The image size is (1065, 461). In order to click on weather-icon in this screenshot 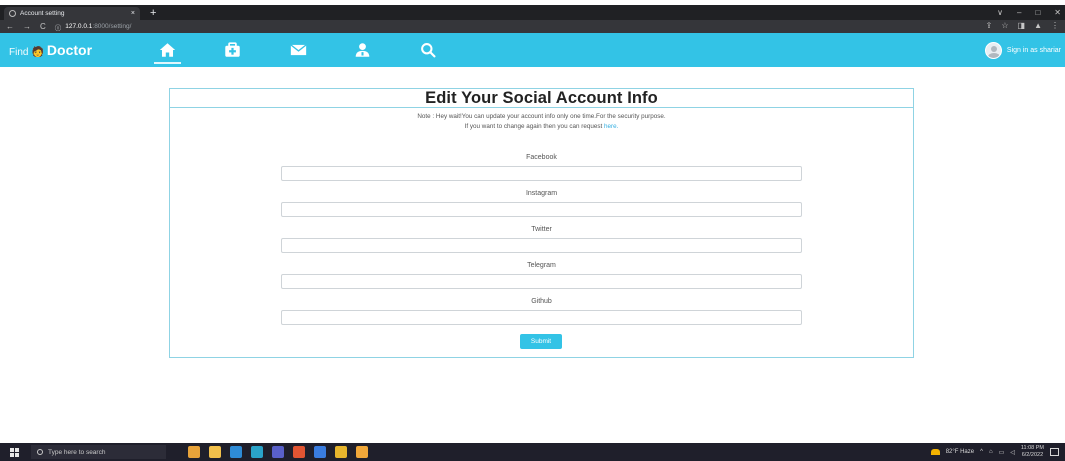, I will do `click(935, 452)`.